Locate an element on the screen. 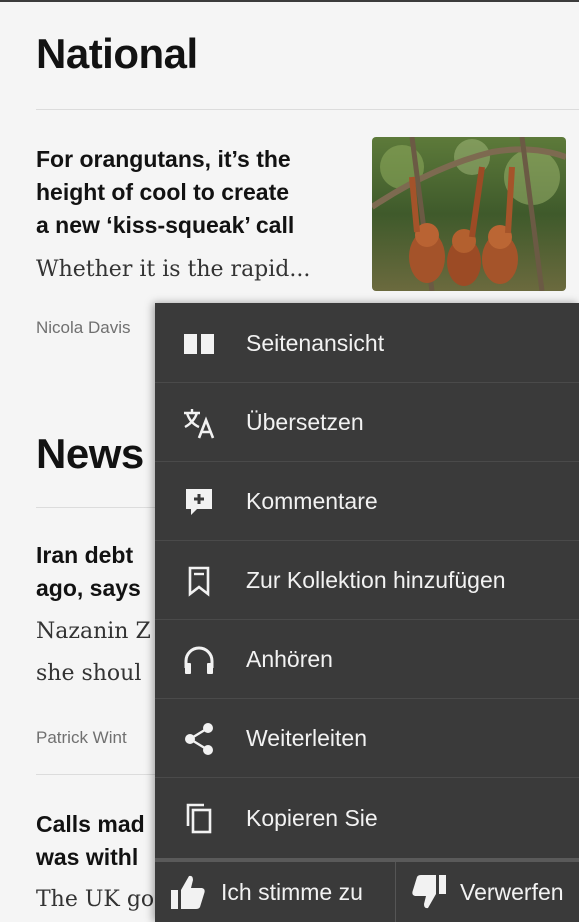 The height and width of the screenshot is (922, 579). menu-item-listen: Anhören is located at coordinates (367, 660).